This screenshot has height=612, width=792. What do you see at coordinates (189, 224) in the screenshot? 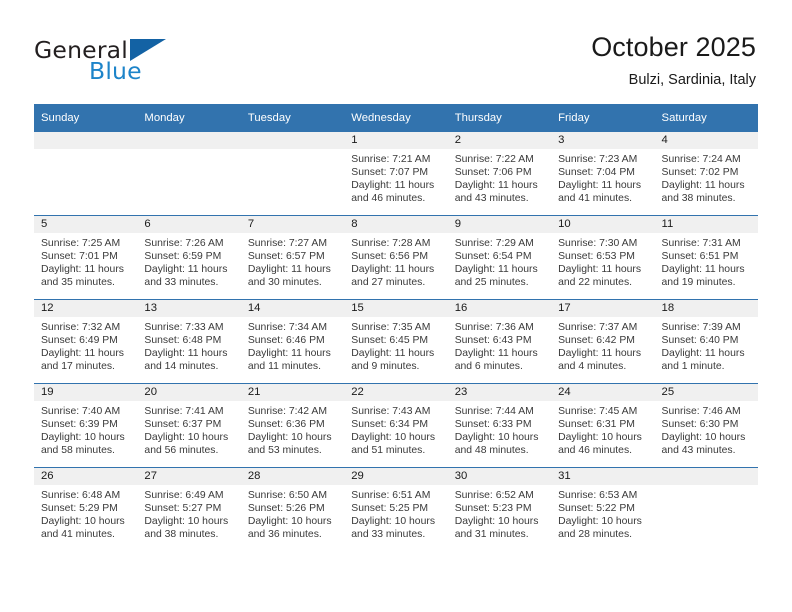
I see `day-number: 6` at bounding box center [189, 224].